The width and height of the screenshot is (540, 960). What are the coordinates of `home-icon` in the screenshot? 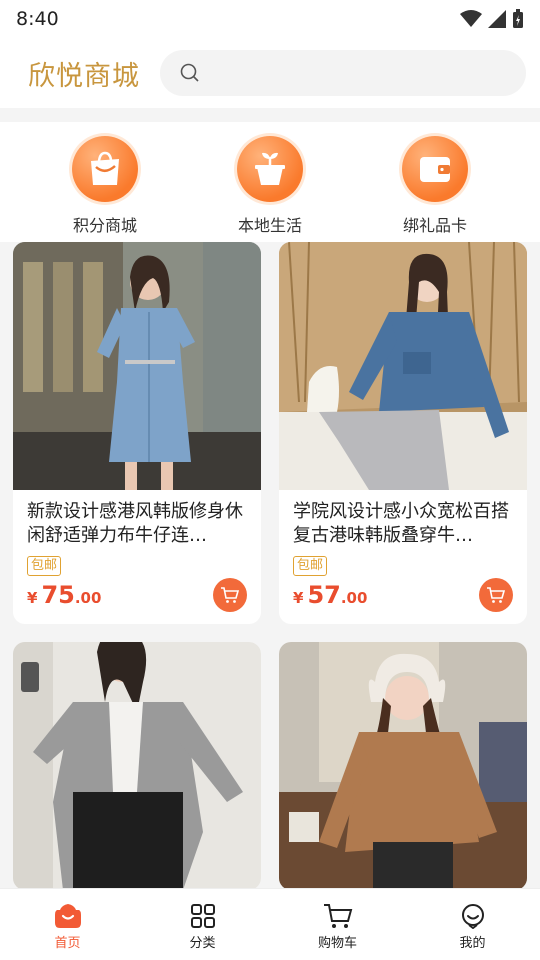 It's located at (67, 916).